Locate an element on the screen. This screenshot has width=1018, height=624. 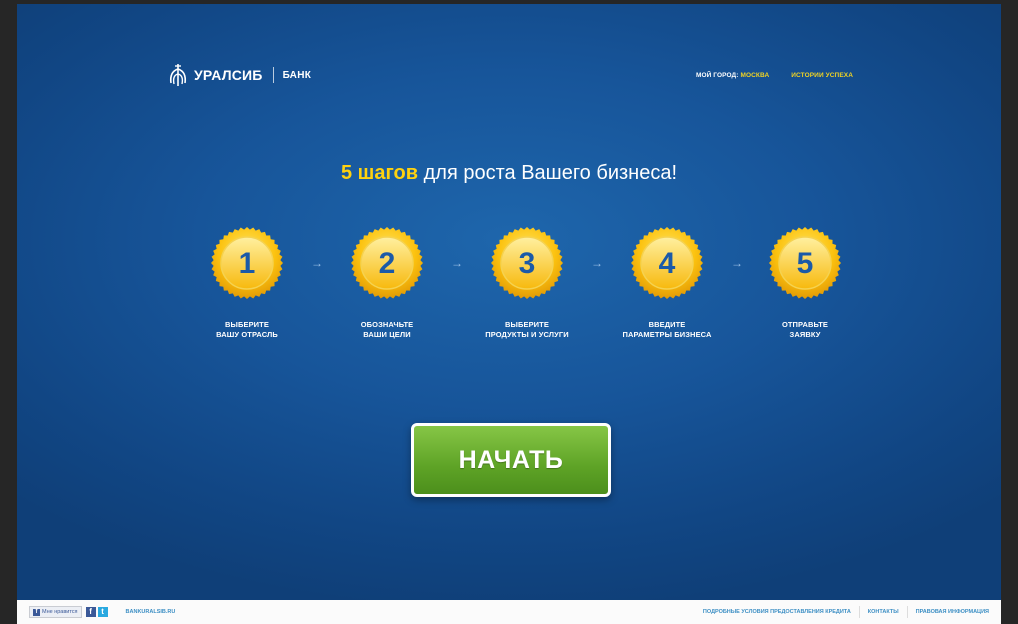
contacts-link: КОНТАКТЫ is located at coordinates (883, 612).